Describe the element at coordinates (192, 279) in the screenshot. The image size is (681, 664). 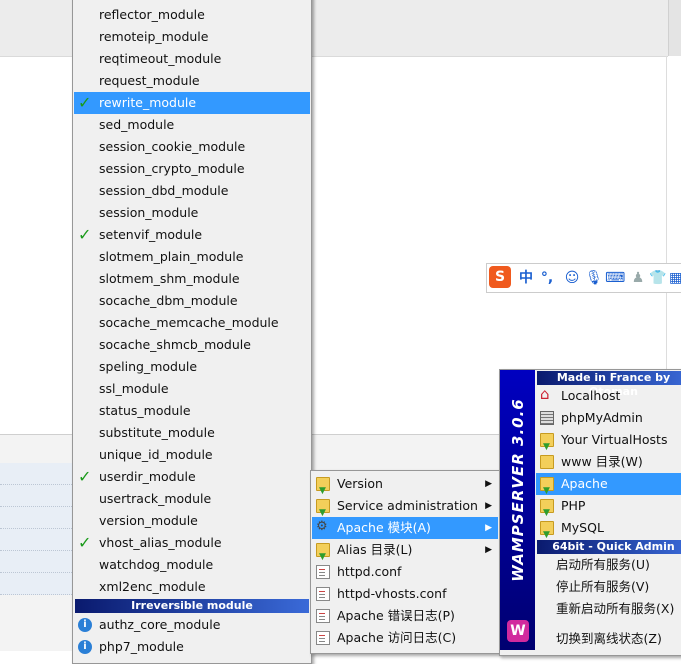
I see `module-item-slotmem-shm-module: slotmem_shm_module` at that location.